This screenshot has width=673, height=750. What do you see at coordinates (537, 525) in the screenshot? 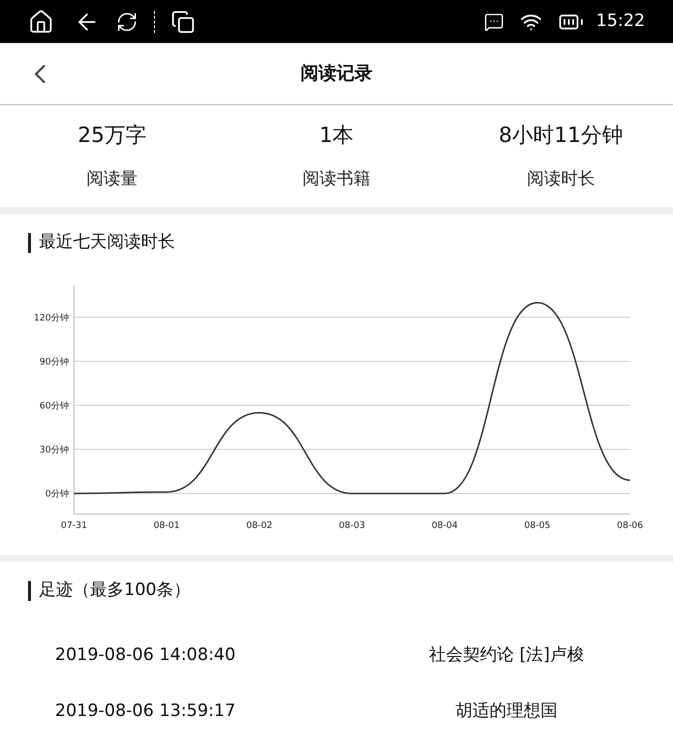
I see `x-tick-label: 08-05` at bounding box center [537, 525].